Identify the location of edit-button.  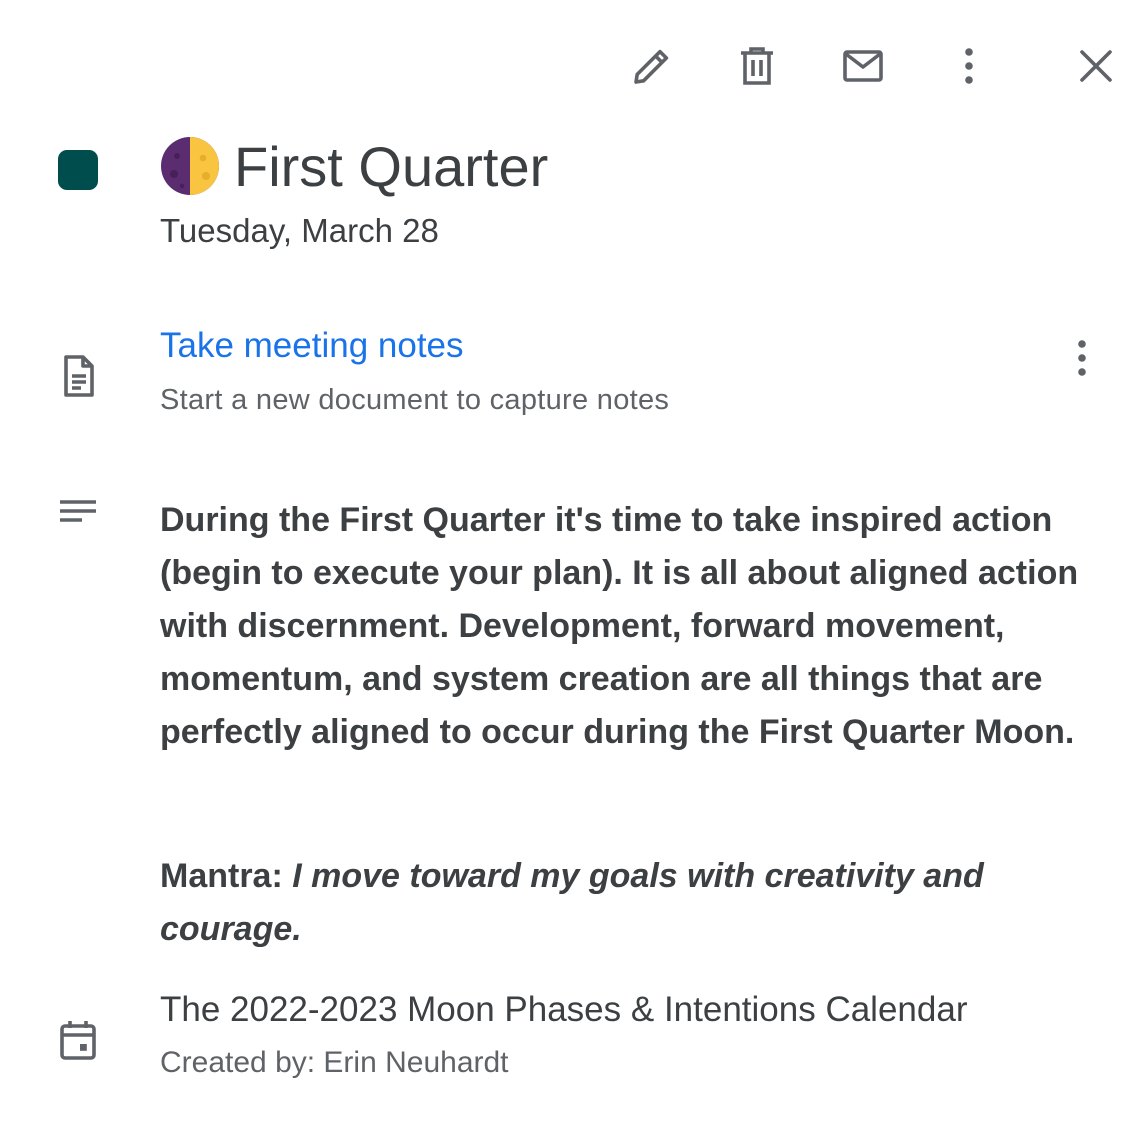
(652, 66).